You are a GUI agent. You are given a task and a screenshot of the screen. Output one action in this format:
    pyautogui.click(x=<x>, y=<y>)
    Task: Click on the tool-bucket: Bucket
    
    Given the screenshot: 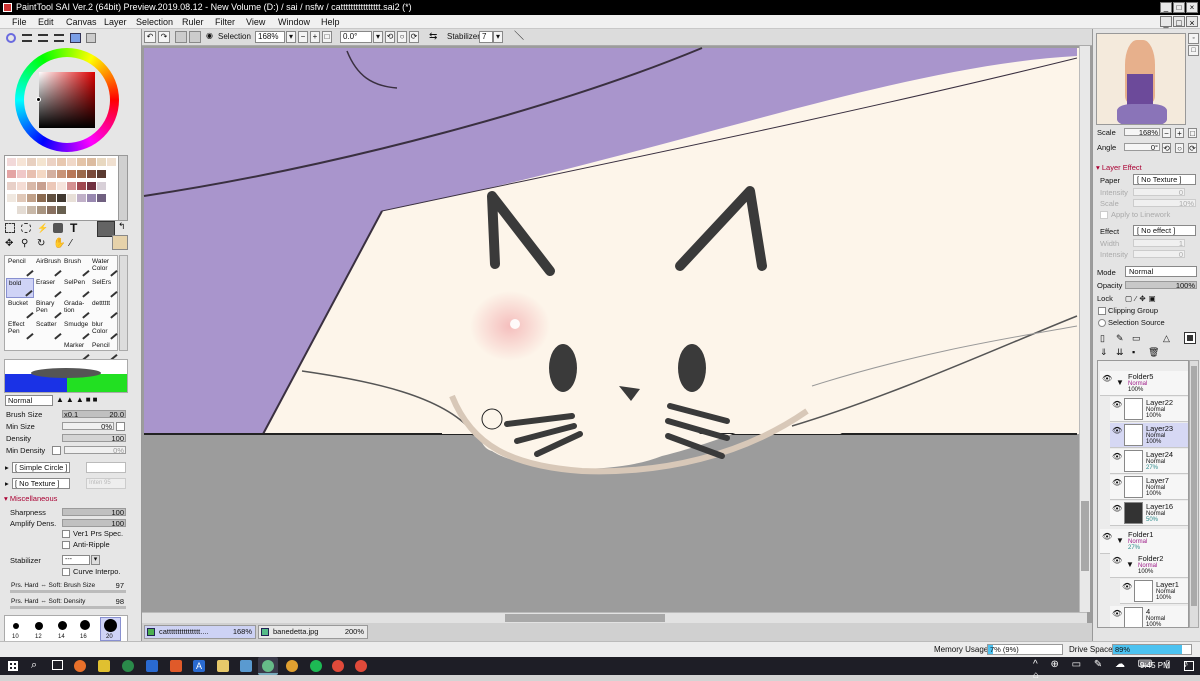 What is the action you would take?
    pyautogui.click(x=20, y=309)
    